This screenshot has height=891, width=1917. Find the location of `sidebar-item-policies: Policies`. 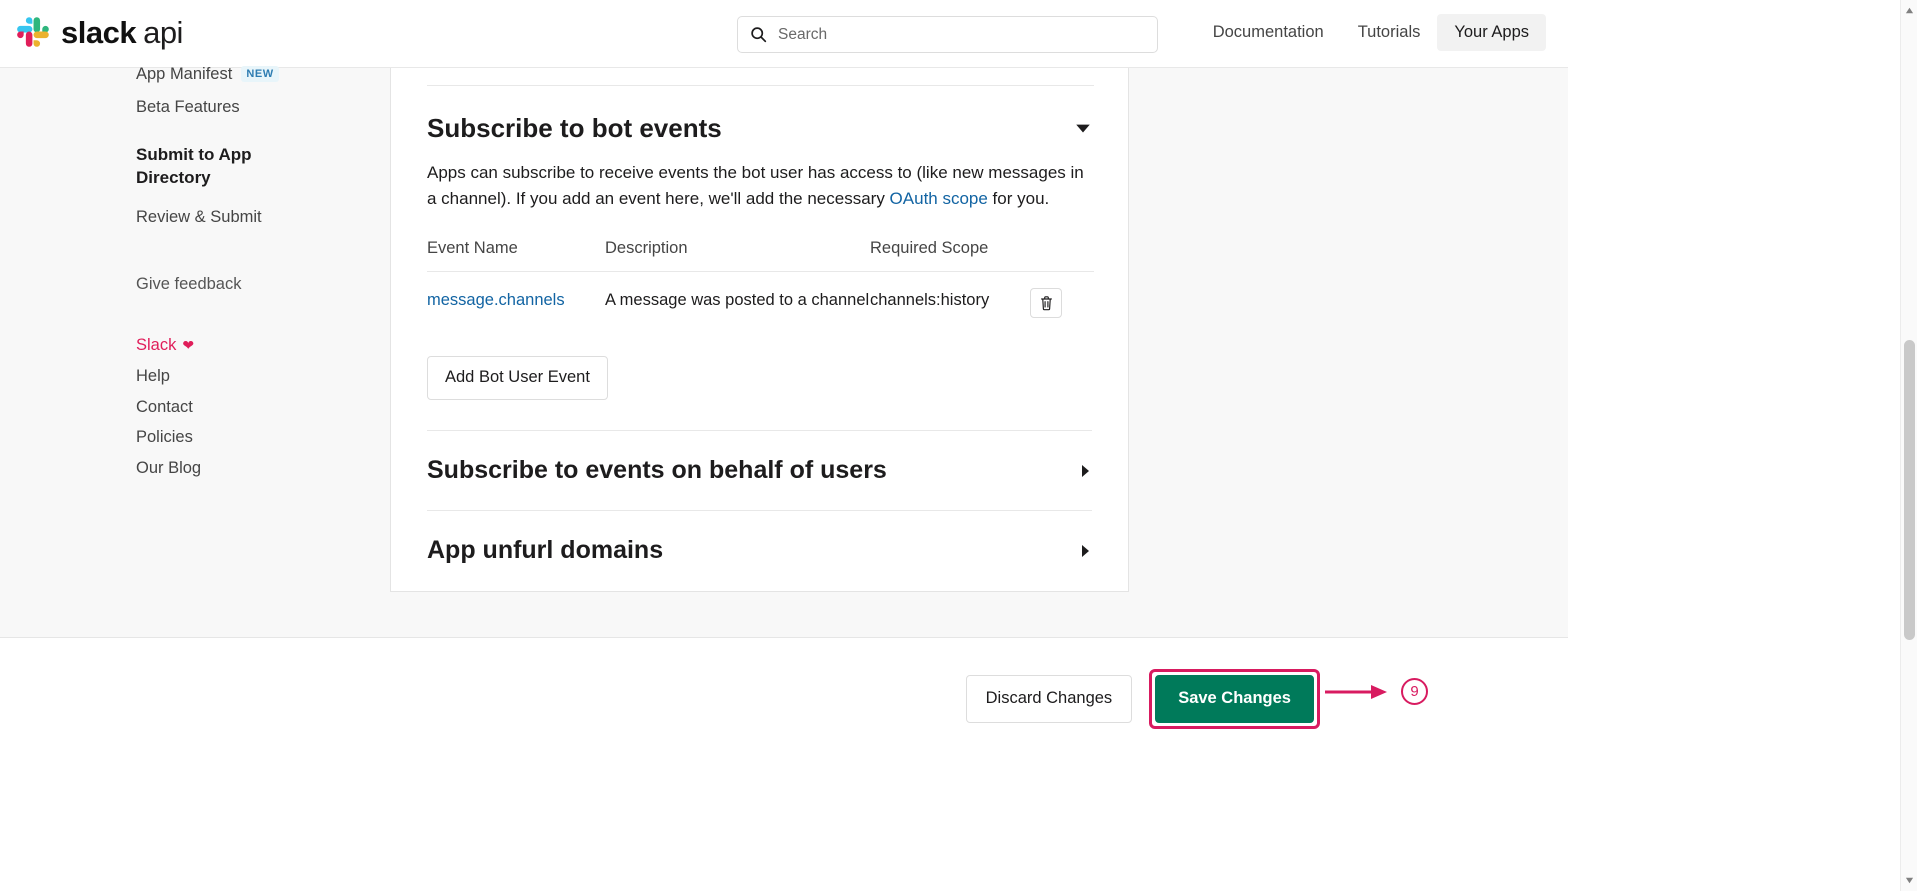

sidebar-item-policies: Policies is located at coordinates (263, 437).